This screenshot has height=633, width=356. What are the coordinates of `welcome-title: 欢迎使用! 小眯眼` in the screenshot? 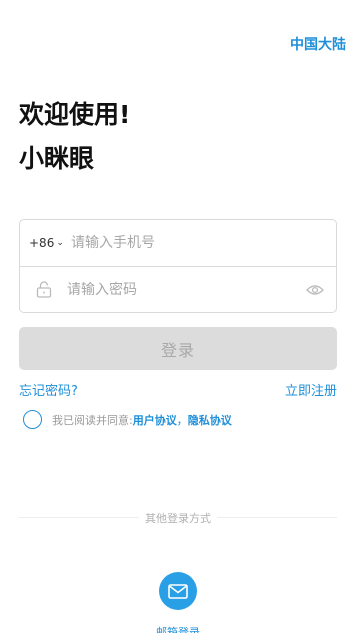 It's located at (74, 137).